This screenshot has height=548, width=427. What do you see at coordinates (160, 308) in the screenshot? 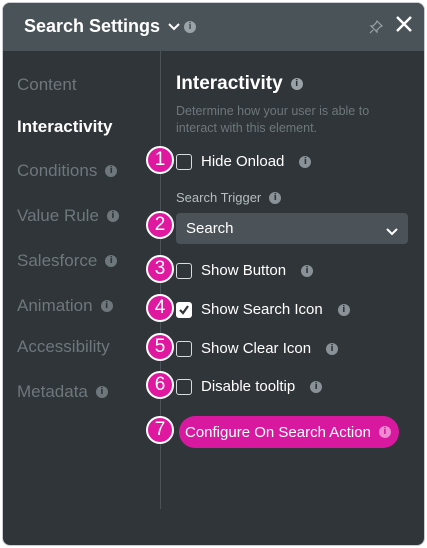
I see `step-badge-4: 4` at bounding box center [160, 308].